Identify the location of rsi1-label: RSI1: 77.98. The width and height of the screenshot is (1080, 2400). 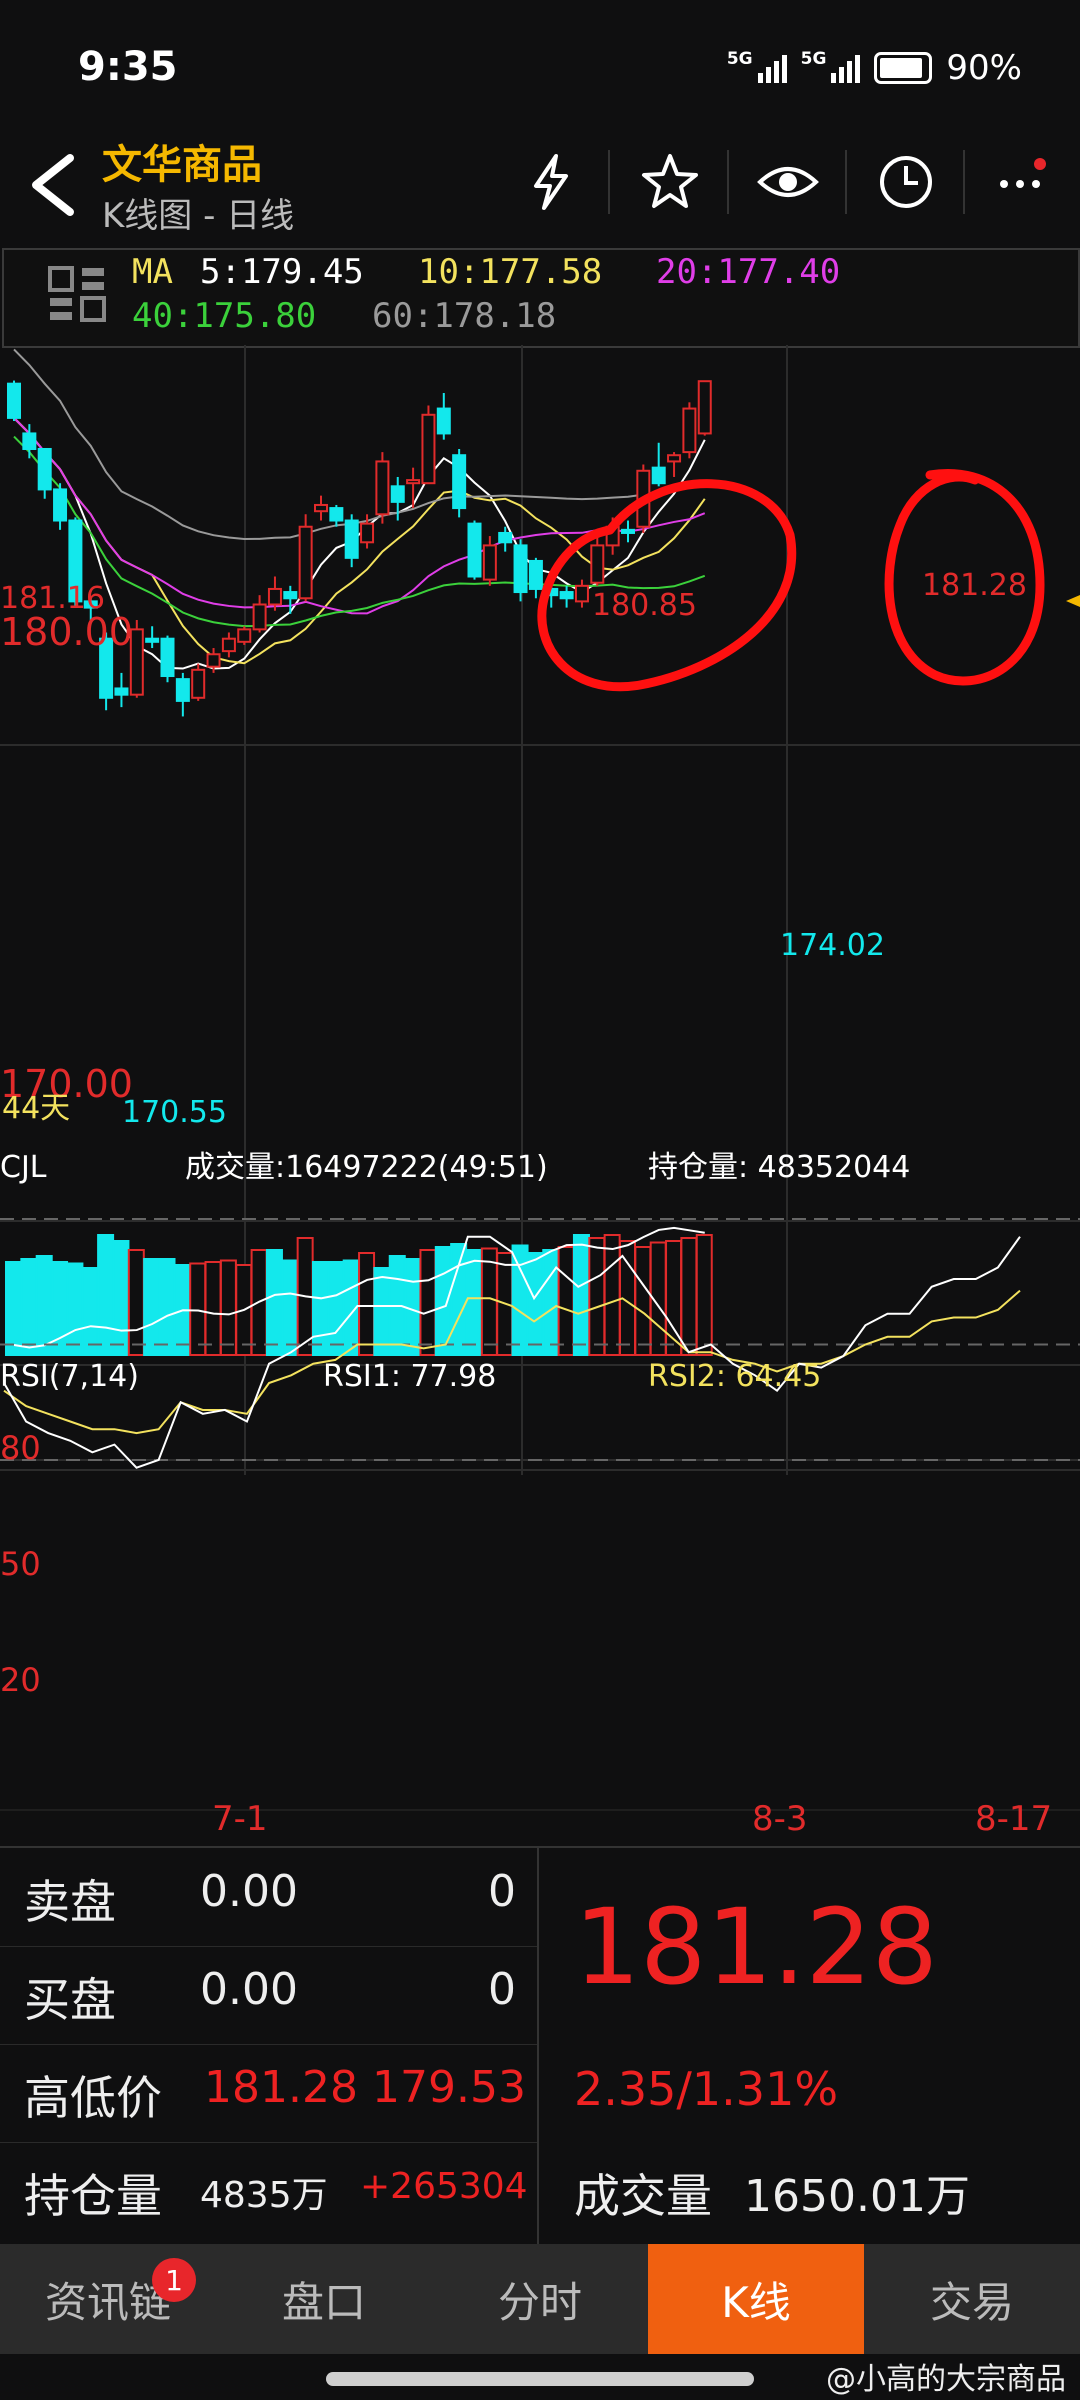
(409, 1376).